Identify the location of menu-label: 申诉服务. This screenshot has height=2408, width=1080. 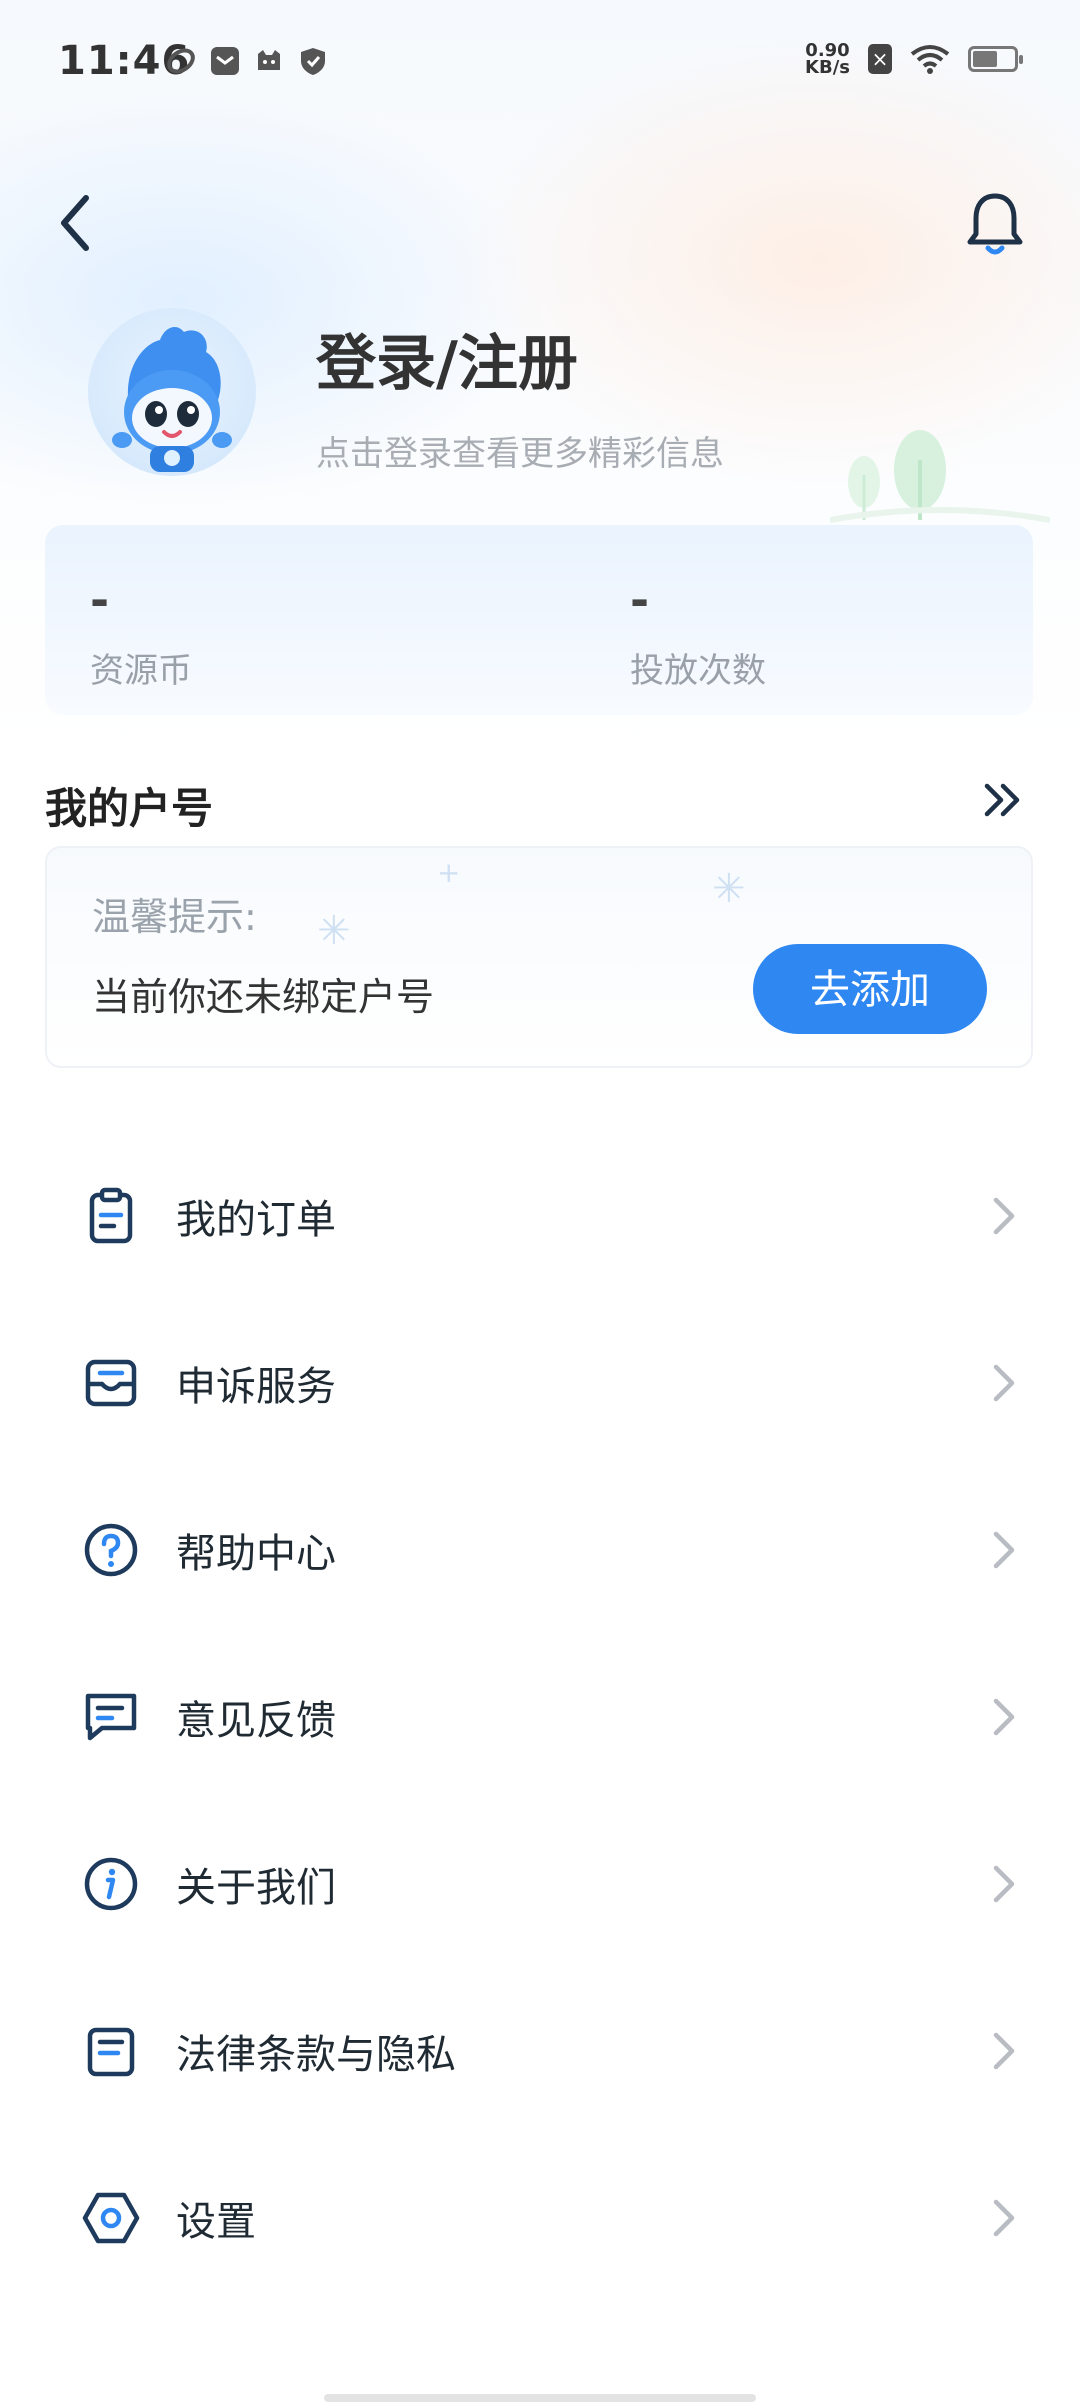
(256, 1386).